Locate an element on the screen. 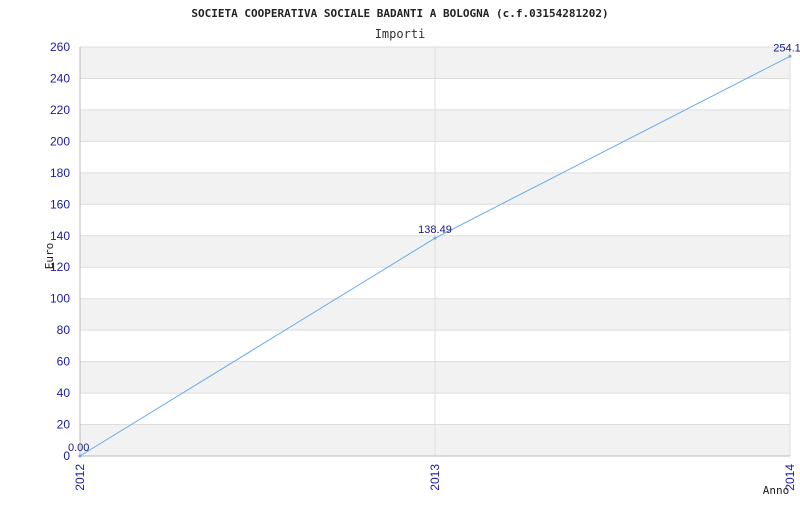  y-tick-label: 100 is located at coordinates (60, 299).